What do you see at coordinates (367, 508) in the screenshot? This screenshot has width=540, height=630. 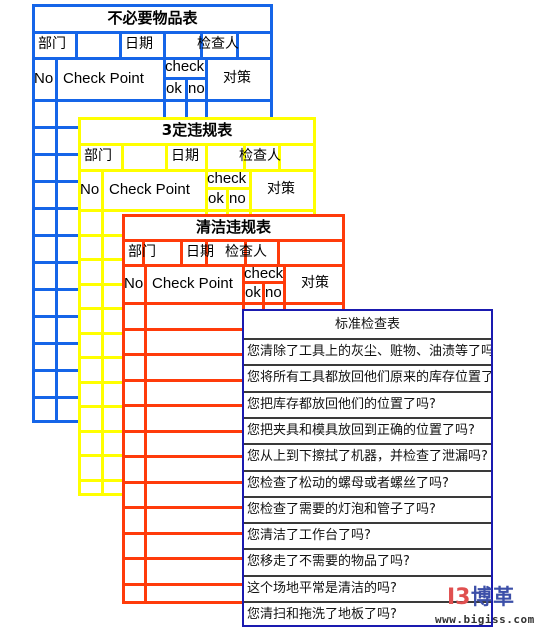 I see `checklist-item: 您检查了需要的灯泡和管子了吗?` at bounding box center [367, 508].